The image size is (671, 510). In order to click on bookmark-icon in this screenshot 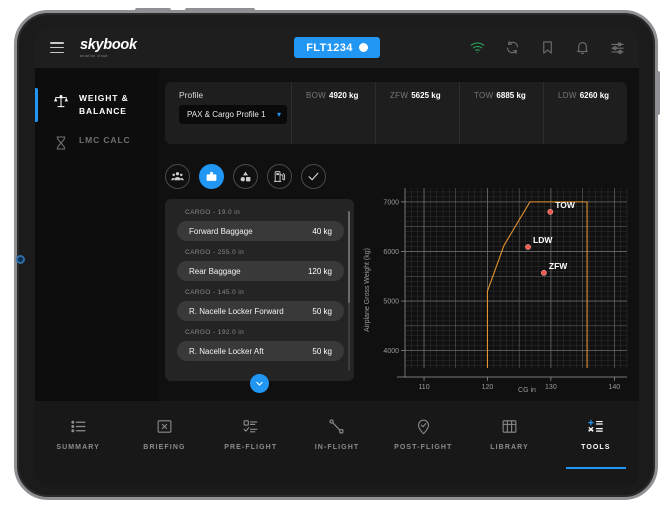, I will do `click(547, 47)`.